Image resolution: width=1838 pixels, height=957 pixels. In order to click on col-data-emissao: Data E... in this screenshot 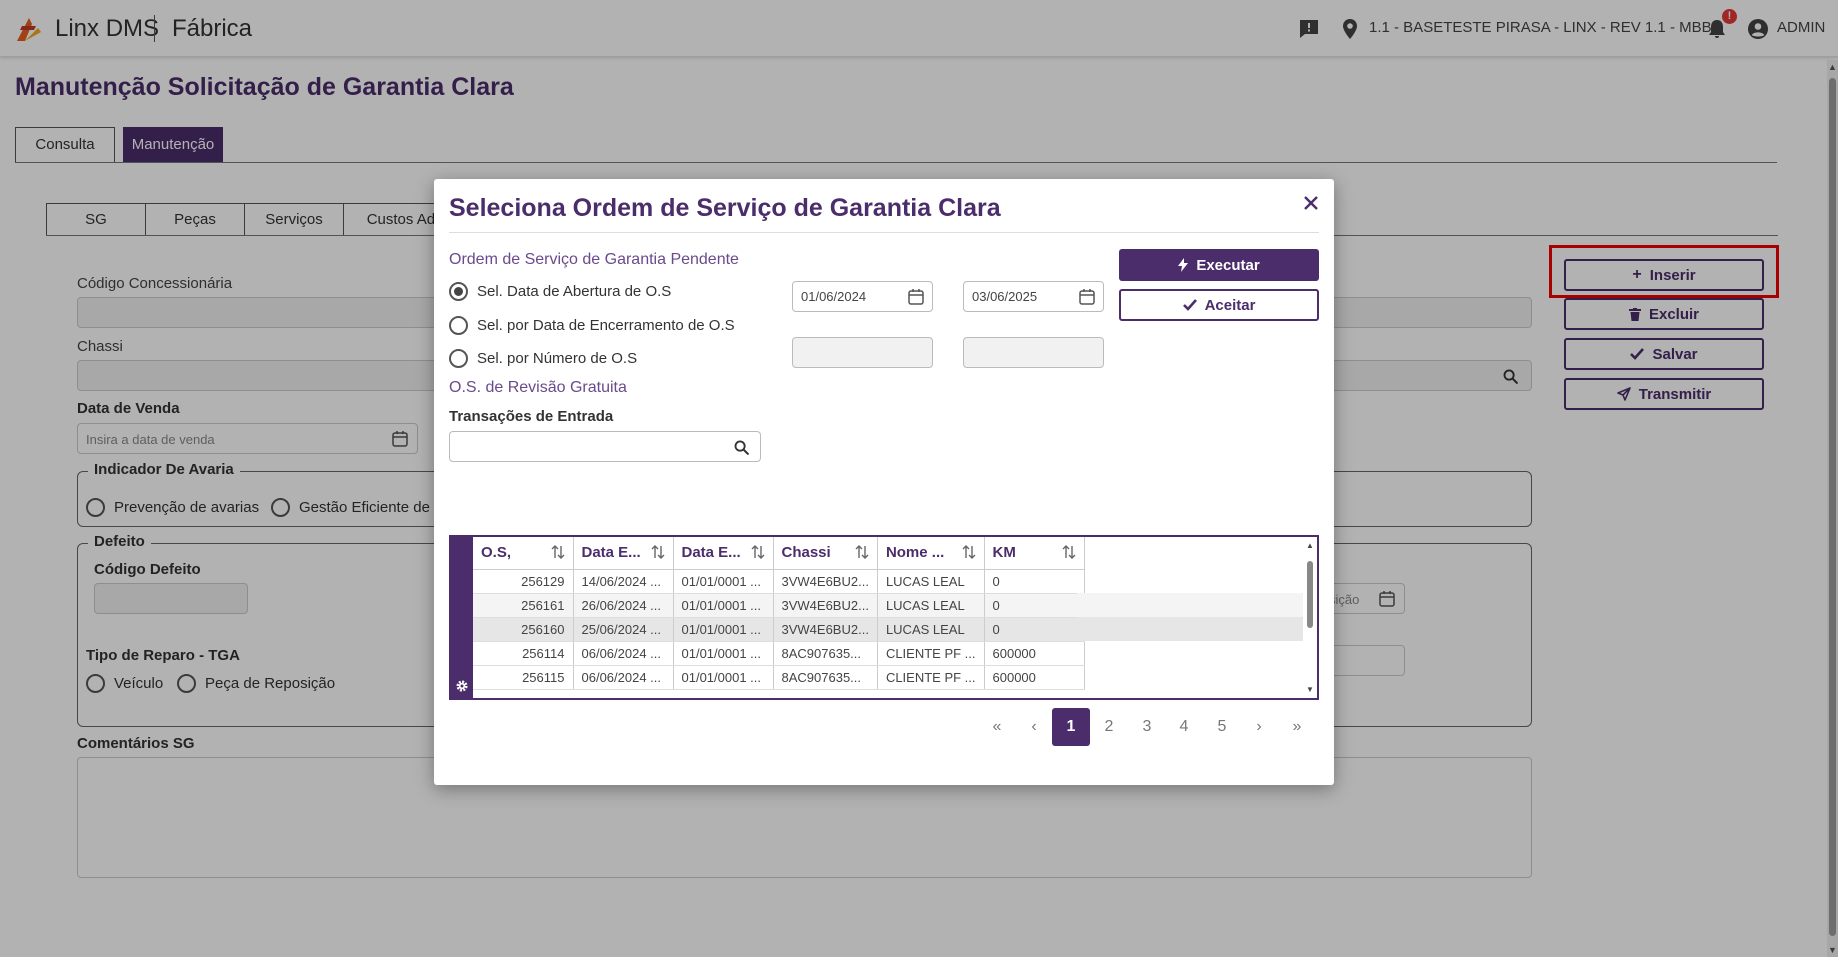, I will do `click(623, 553)`.